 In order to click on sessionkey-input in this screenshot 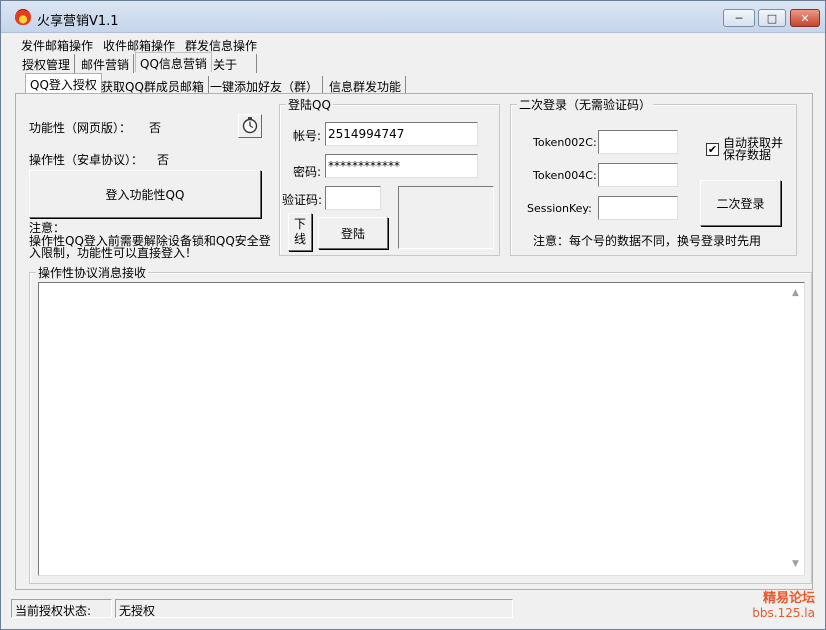, I will do `click(638, 208)`.